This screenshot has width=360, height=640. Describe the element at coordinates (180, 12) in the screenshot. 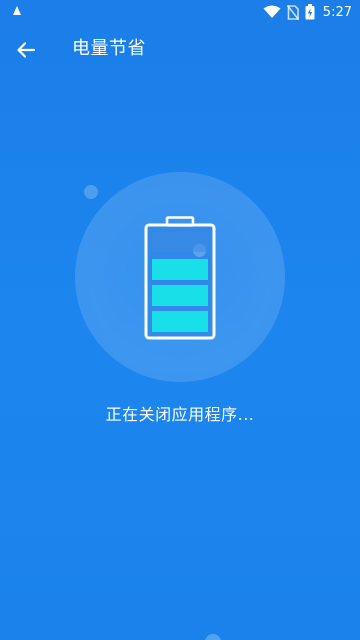

I see `status-bar: 5:27` at that location.